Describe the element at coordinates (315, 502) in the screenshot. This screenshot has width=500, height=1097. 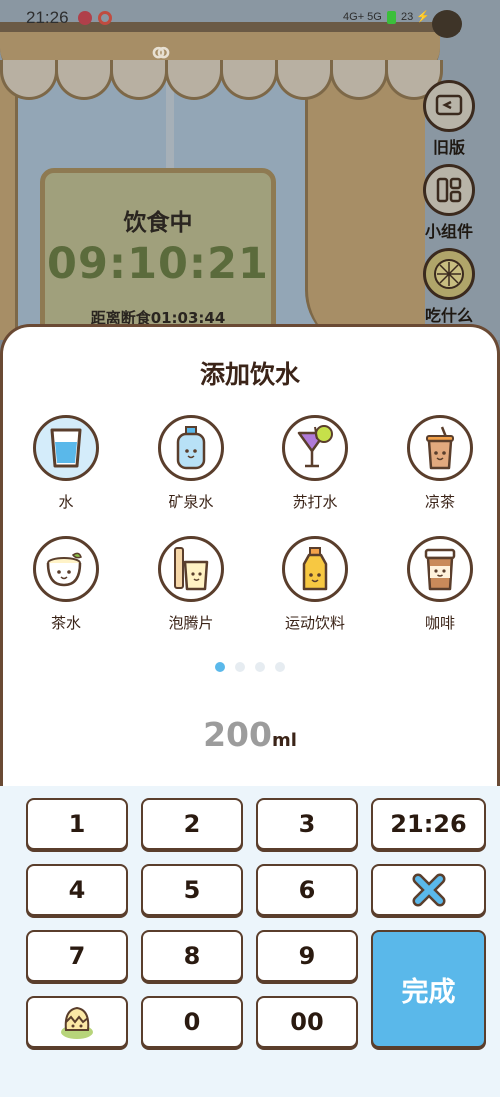
I see `drink-label: 苏打水` at that location.